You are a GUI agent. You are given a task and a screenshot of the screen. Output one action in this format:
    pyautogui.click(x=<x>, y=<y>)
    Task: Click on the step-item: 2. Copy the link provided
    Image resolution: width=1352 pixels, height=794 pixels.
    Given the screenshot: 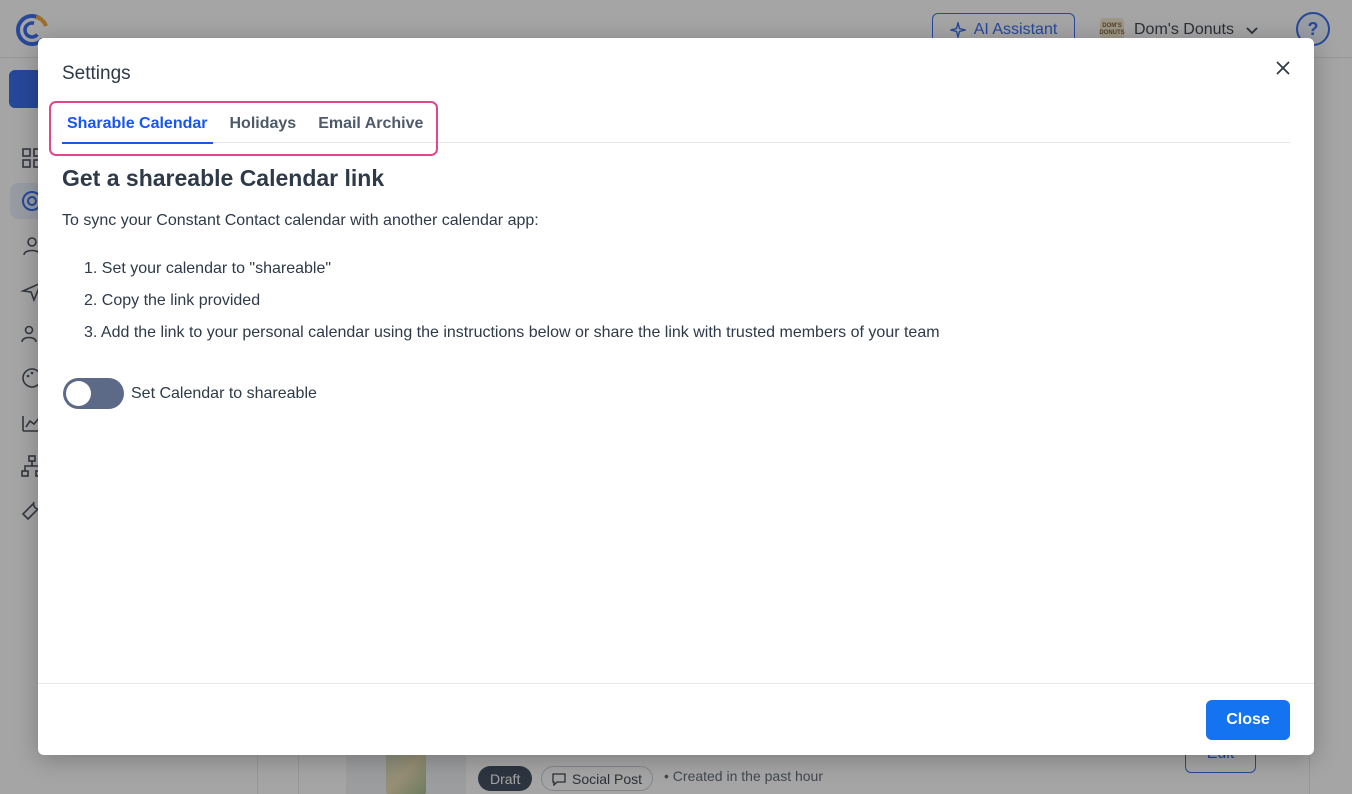 What is the action you would take?
    pyautogui.click(x=172, y=300)
    